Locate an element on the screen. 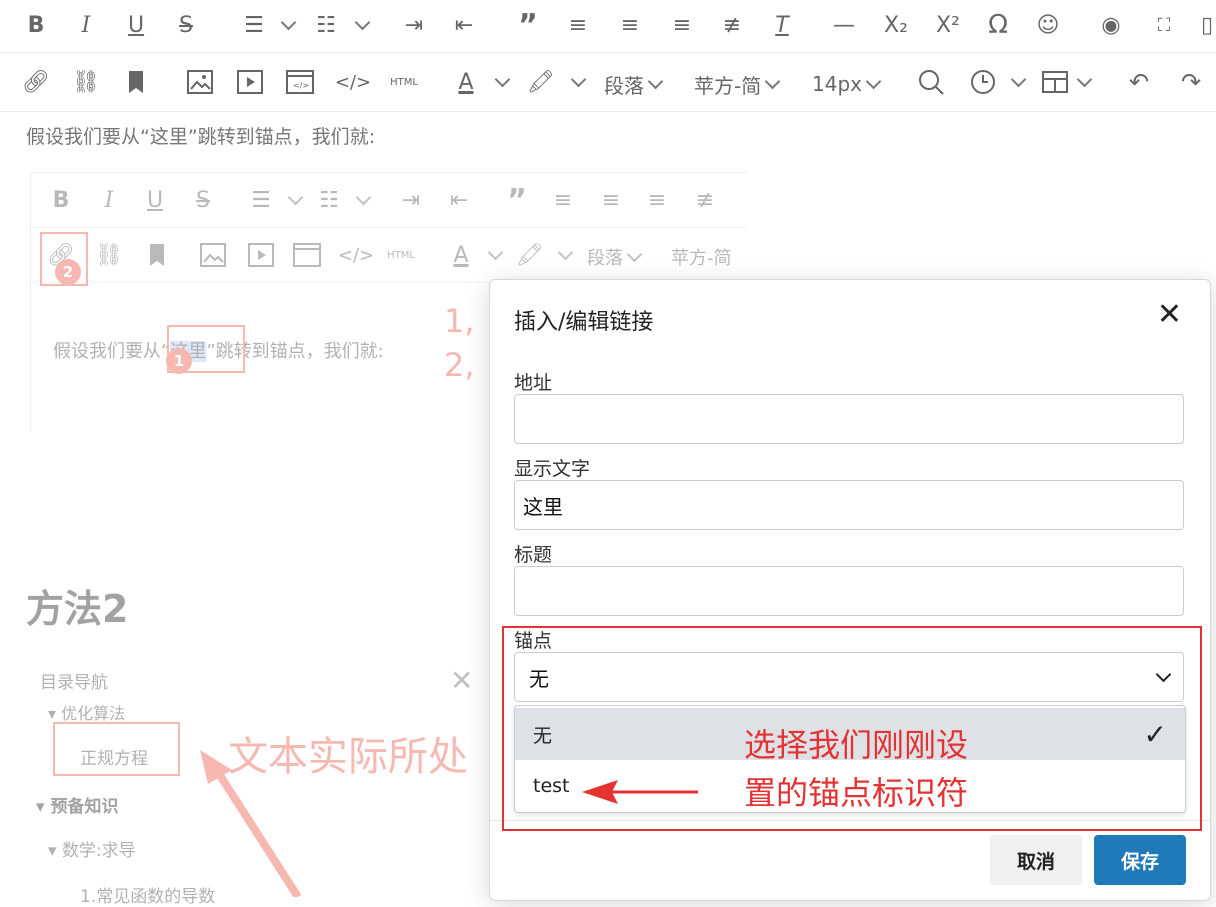  align-left-icon: ≡ is located at coordinates (578, 25).